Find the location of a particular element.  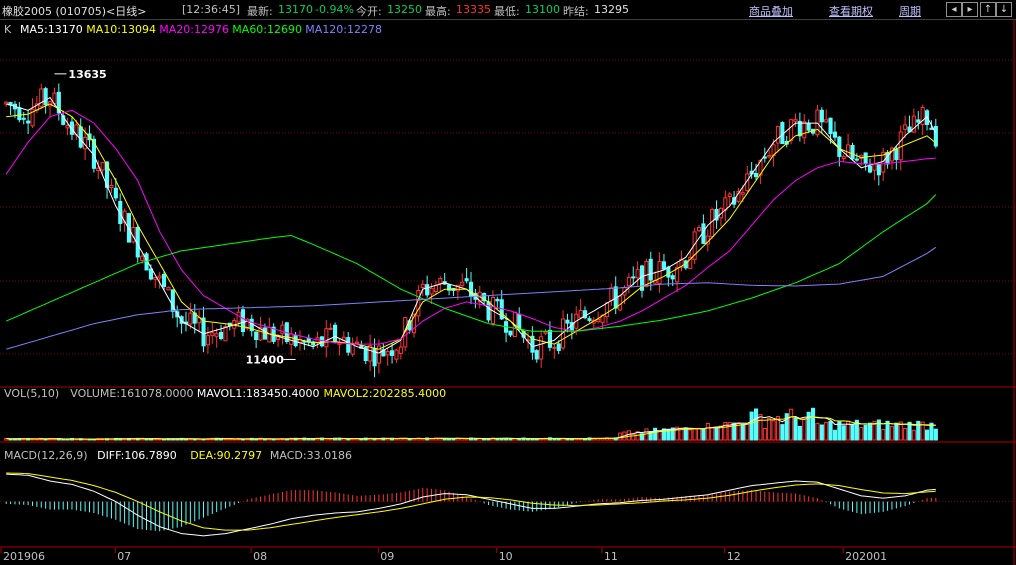

prev-settle-label: 昨结: is located at coordinates (576, 11).